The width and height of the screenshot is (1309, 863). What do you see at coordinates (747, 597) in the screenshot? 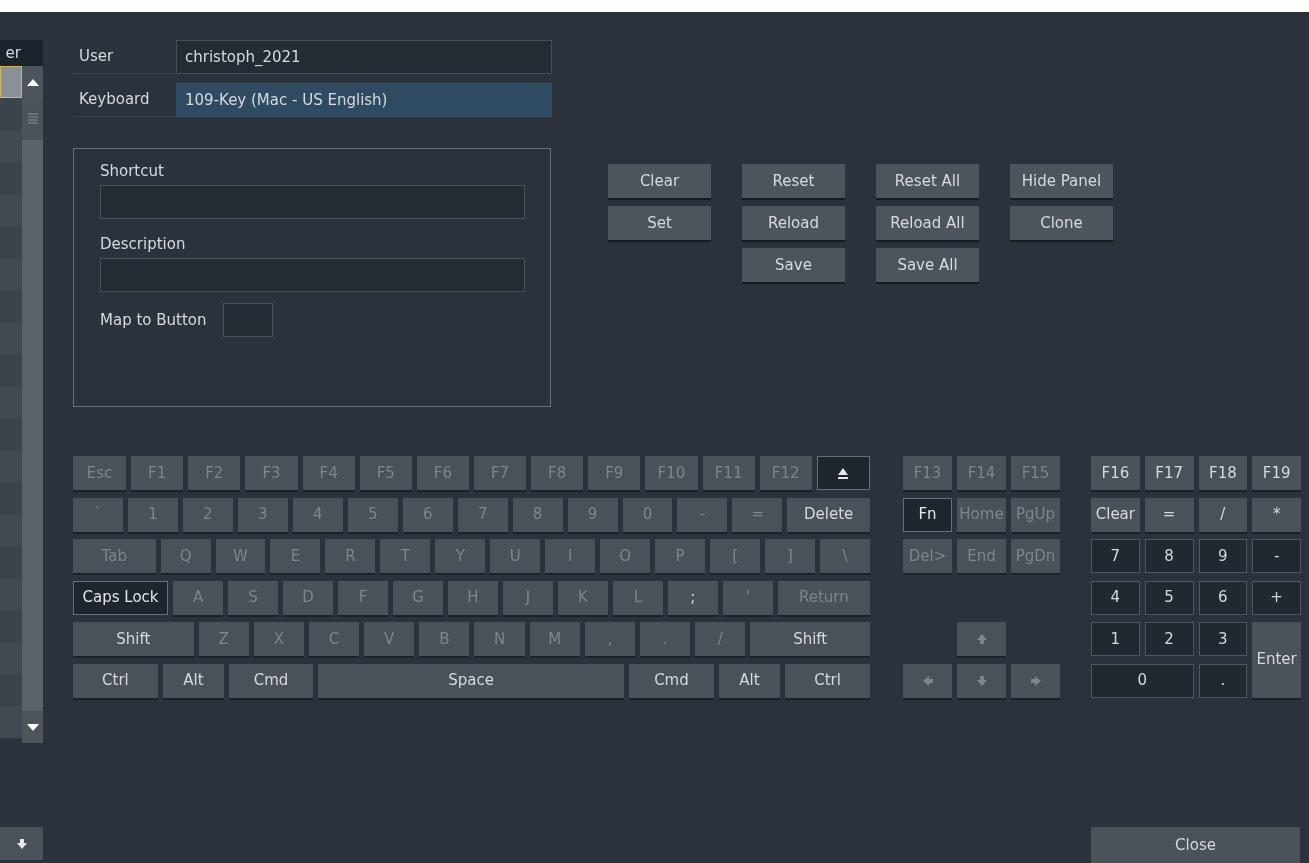
I see `keyboard-key: '` at bounding box center [747, 597].